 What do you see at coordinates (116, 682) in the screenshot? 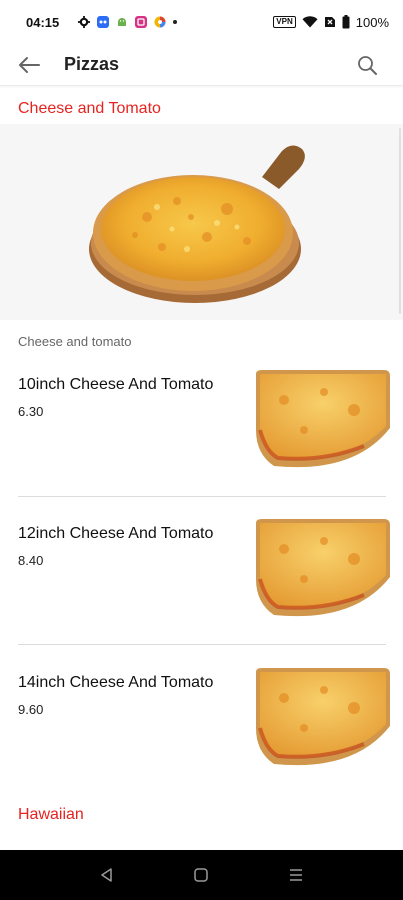
I see `item-name: 14inch Cheese And Tomato` at bounding box center [116, 682].